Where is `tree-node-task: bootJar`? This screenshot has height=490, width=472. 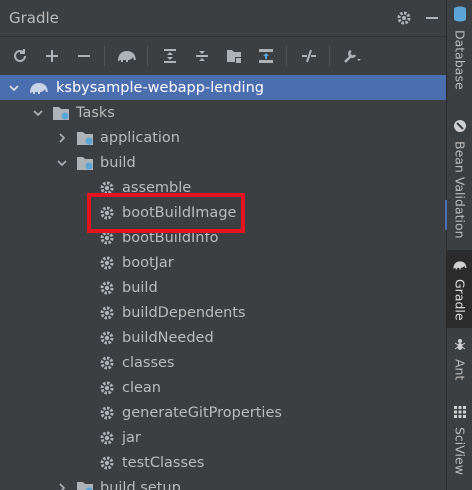
tree-node-task: bootJar is located at coordinates (223, 262).